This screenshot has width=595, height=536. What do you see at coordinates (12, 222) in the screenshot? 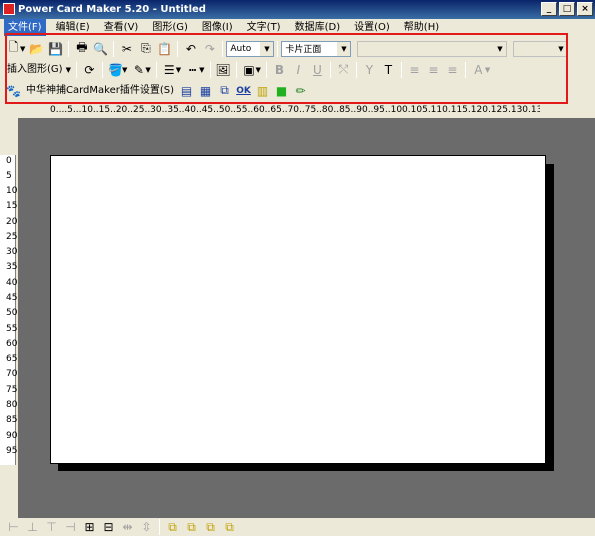
I see `ruler-tick: 20` at bounding box center [12, 222].